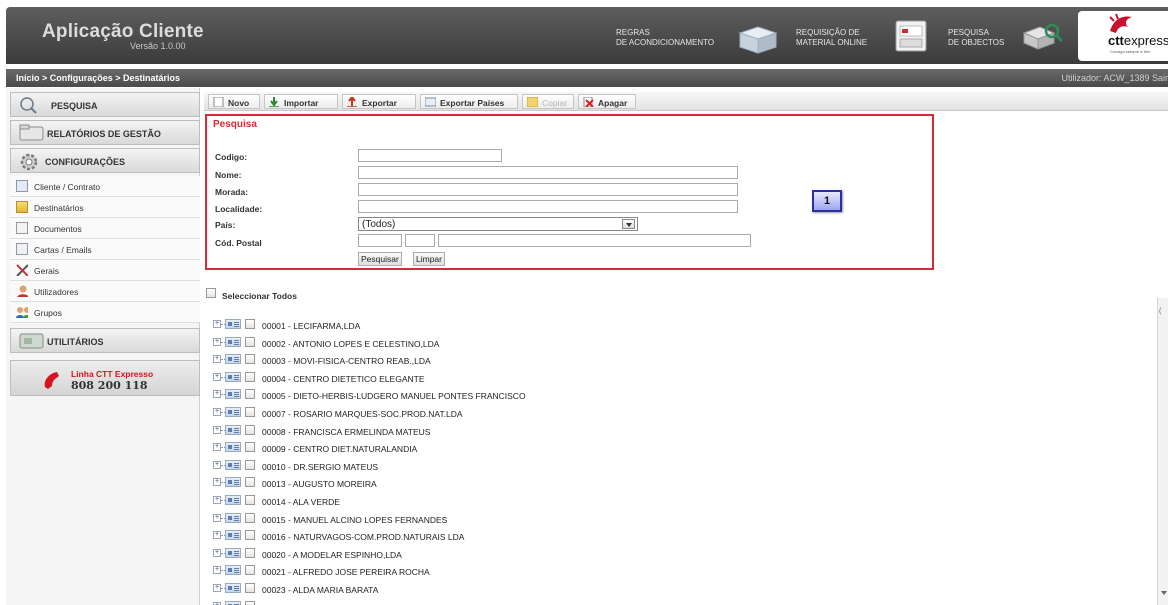  What do you see at coordinates (663, 450) in the screenshot?
I see `list-item: +00009 - CENTRO DIET.NATURALANDIA` at bounding box center [663, 450].